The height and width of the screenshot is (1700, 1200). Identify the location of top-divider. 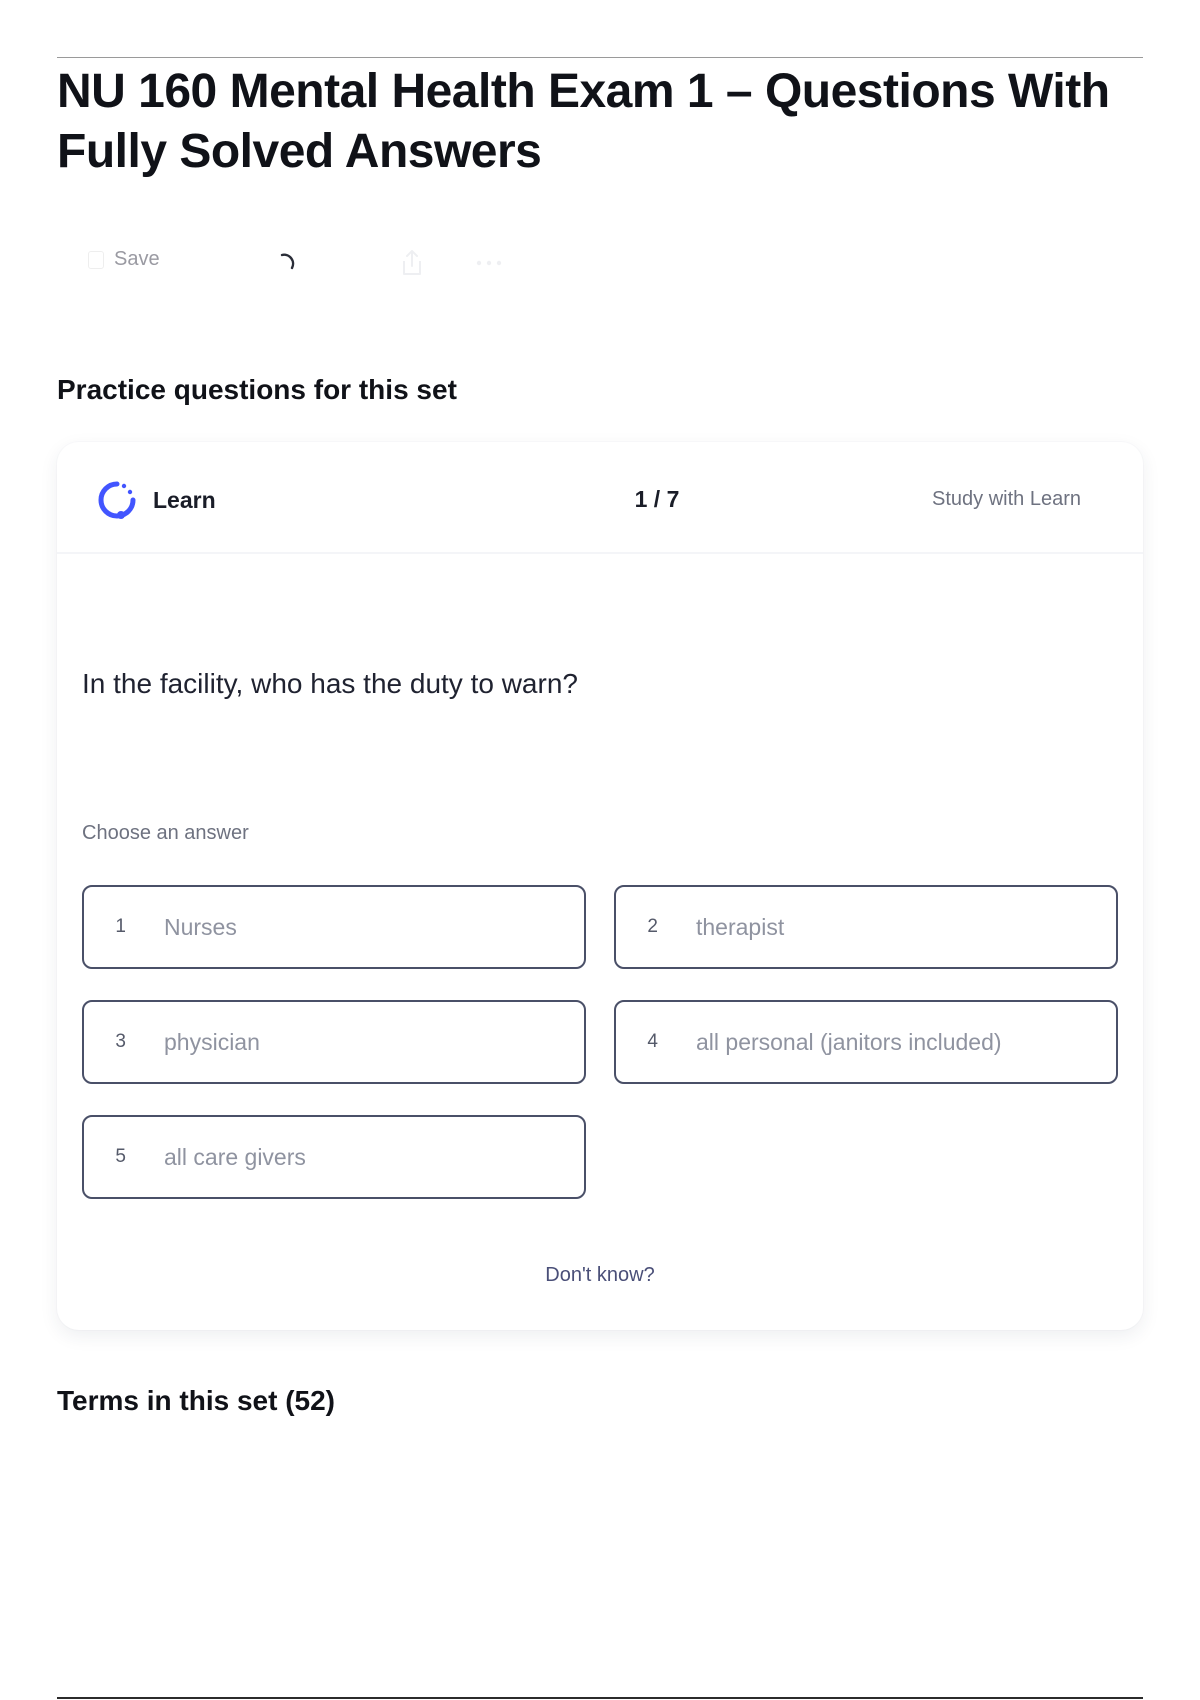
(600, 57).